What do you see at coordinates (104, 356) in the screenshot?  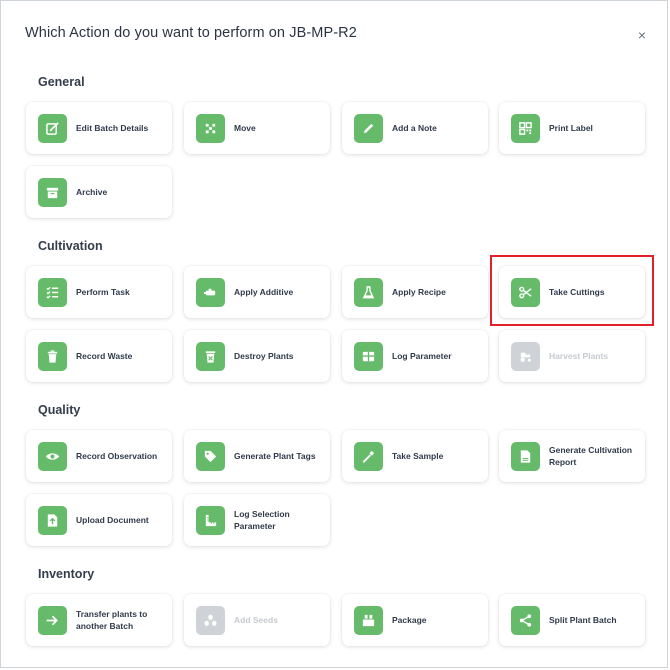 I see `record-waste-label: Record Waste` at bounding box center [104, 356].